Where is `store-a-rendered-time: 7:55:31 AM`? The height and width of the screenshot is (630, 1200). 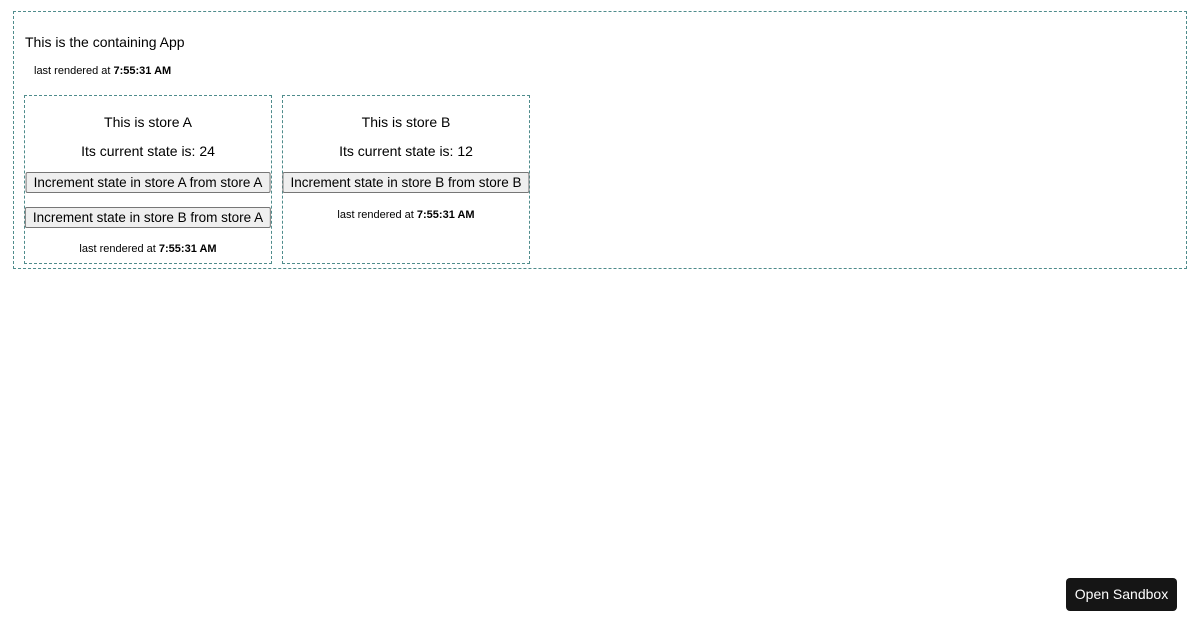 store-a-rendered-time: 7:55:31 AM is located at coordinates (187, 249).